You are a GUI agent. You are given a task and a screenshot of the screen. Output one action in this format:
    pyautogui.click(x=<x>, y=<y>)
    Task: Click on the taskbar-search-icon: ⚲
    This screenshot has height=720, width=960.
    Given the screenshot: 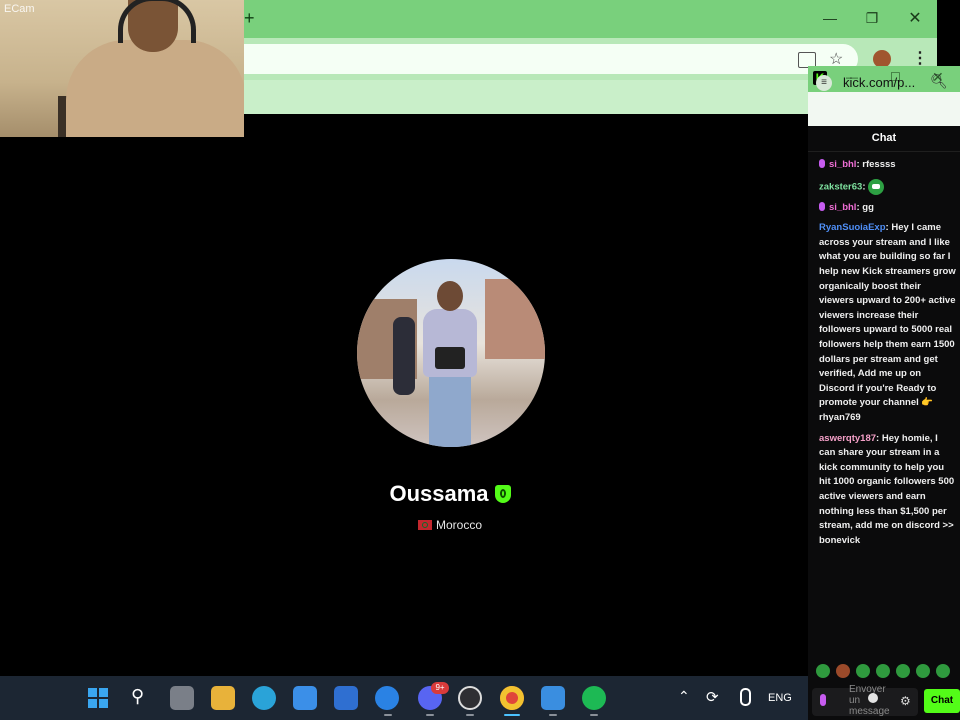 What is the action you would take?
    pyautogui.click(x=137, y=696)
    